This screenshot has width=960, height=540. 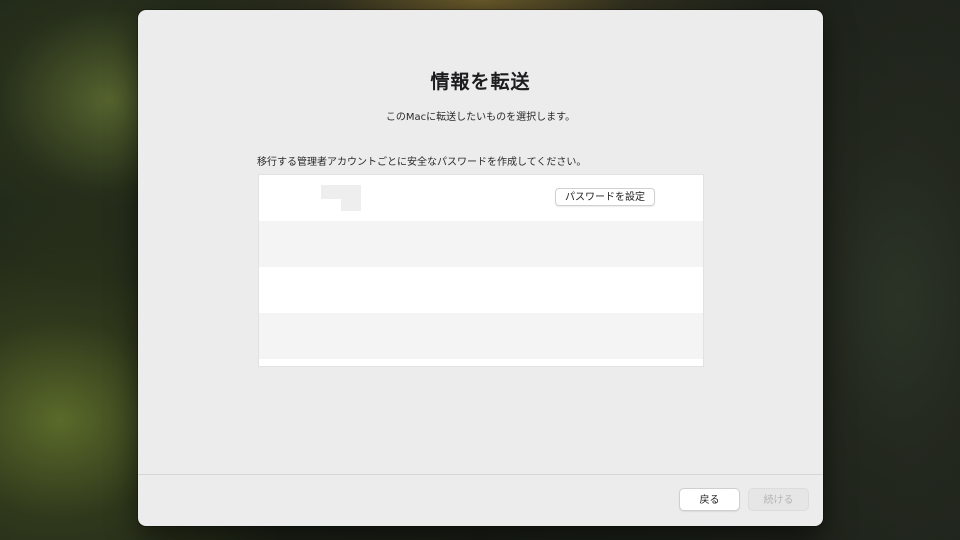 I want to click on back-button: 戻る, so click(x=709, y=499).